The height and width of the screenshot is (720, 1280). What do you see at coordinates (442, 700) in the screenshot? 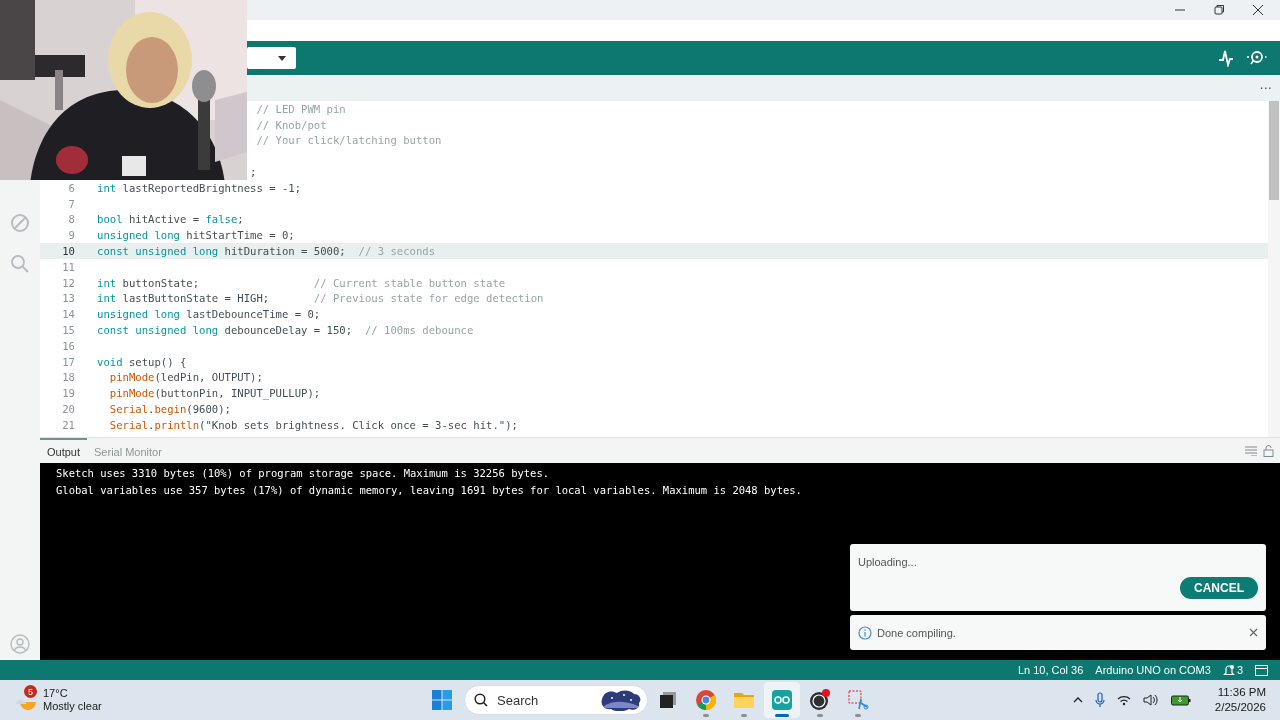
I see `windows-start-icon` at bounding box center [442, 700].